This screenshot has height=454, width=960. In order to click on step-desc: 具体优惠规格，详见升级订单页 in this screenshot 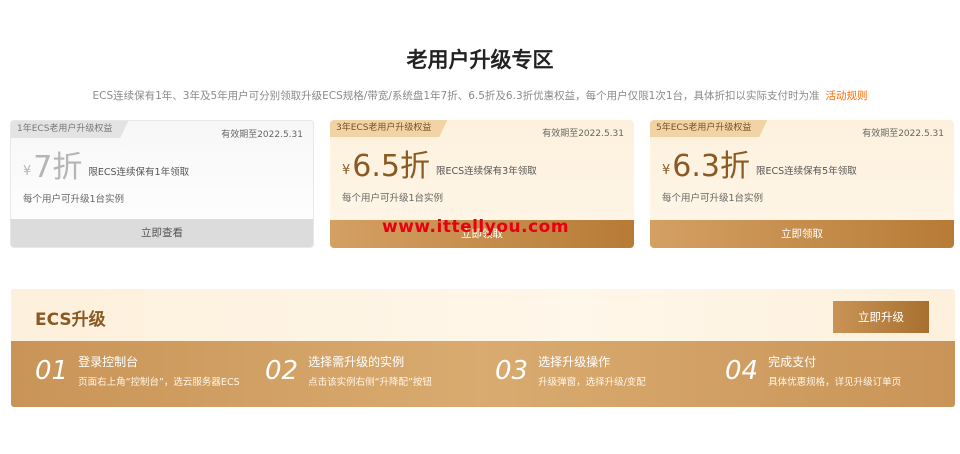, I will do `click(835, 382)`.